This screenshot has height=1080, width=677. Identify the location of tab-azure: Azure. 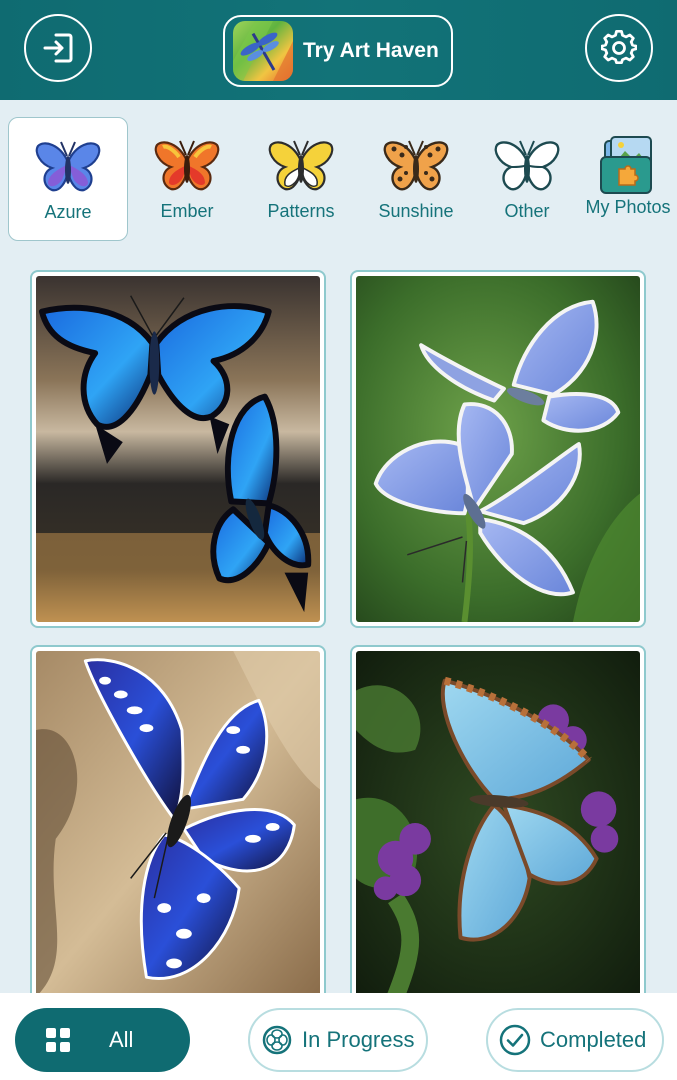
(68, 179).